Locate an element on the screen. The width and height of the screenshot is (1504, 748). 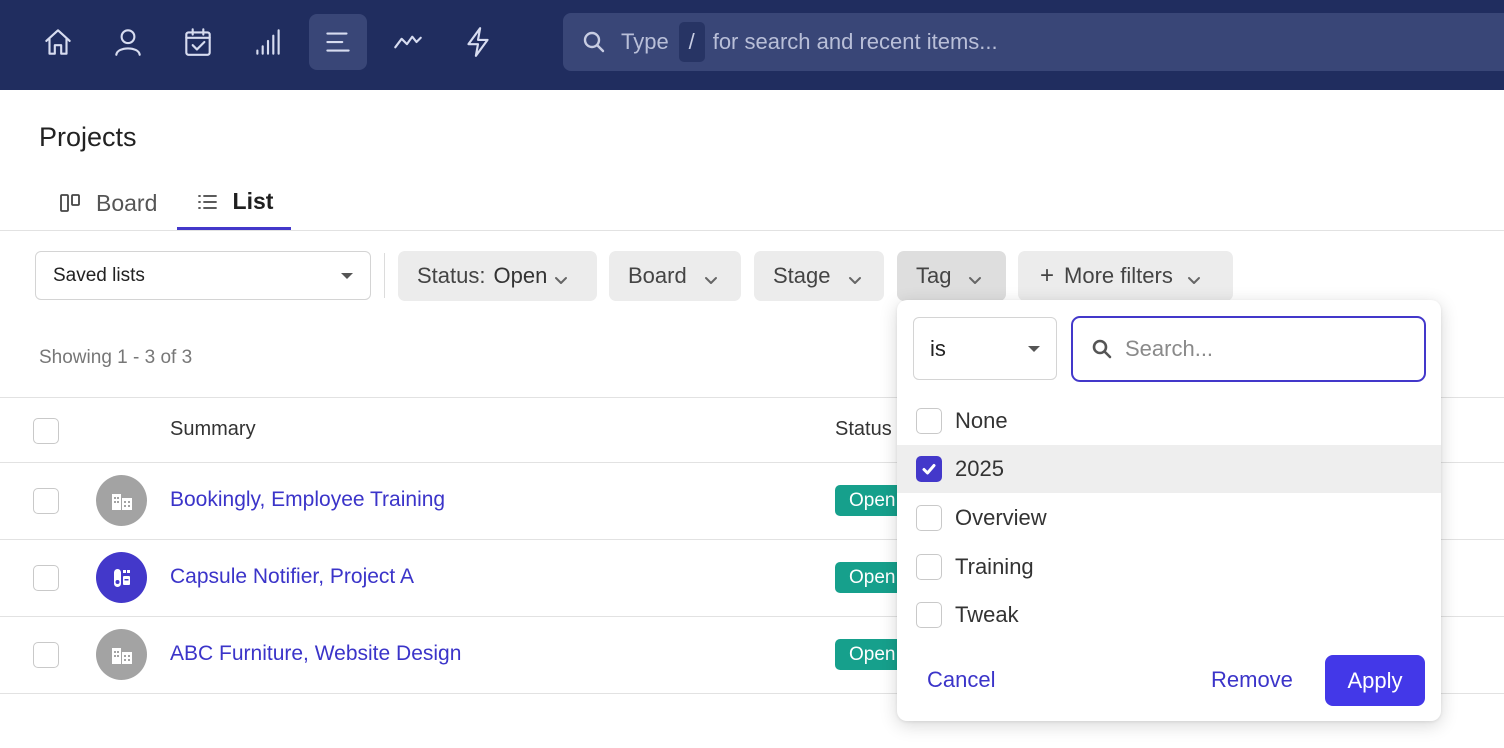
column-header-status: Status is located at coordinates (863, 429).